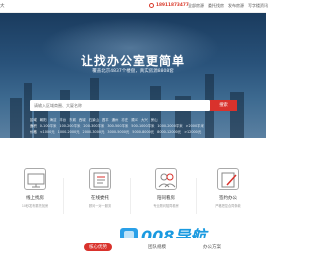 This screenshot has height=257, width=320. Describe the element at coordinates (115, 119) in the screenshot. I see `filter-option: 通州` at that location.